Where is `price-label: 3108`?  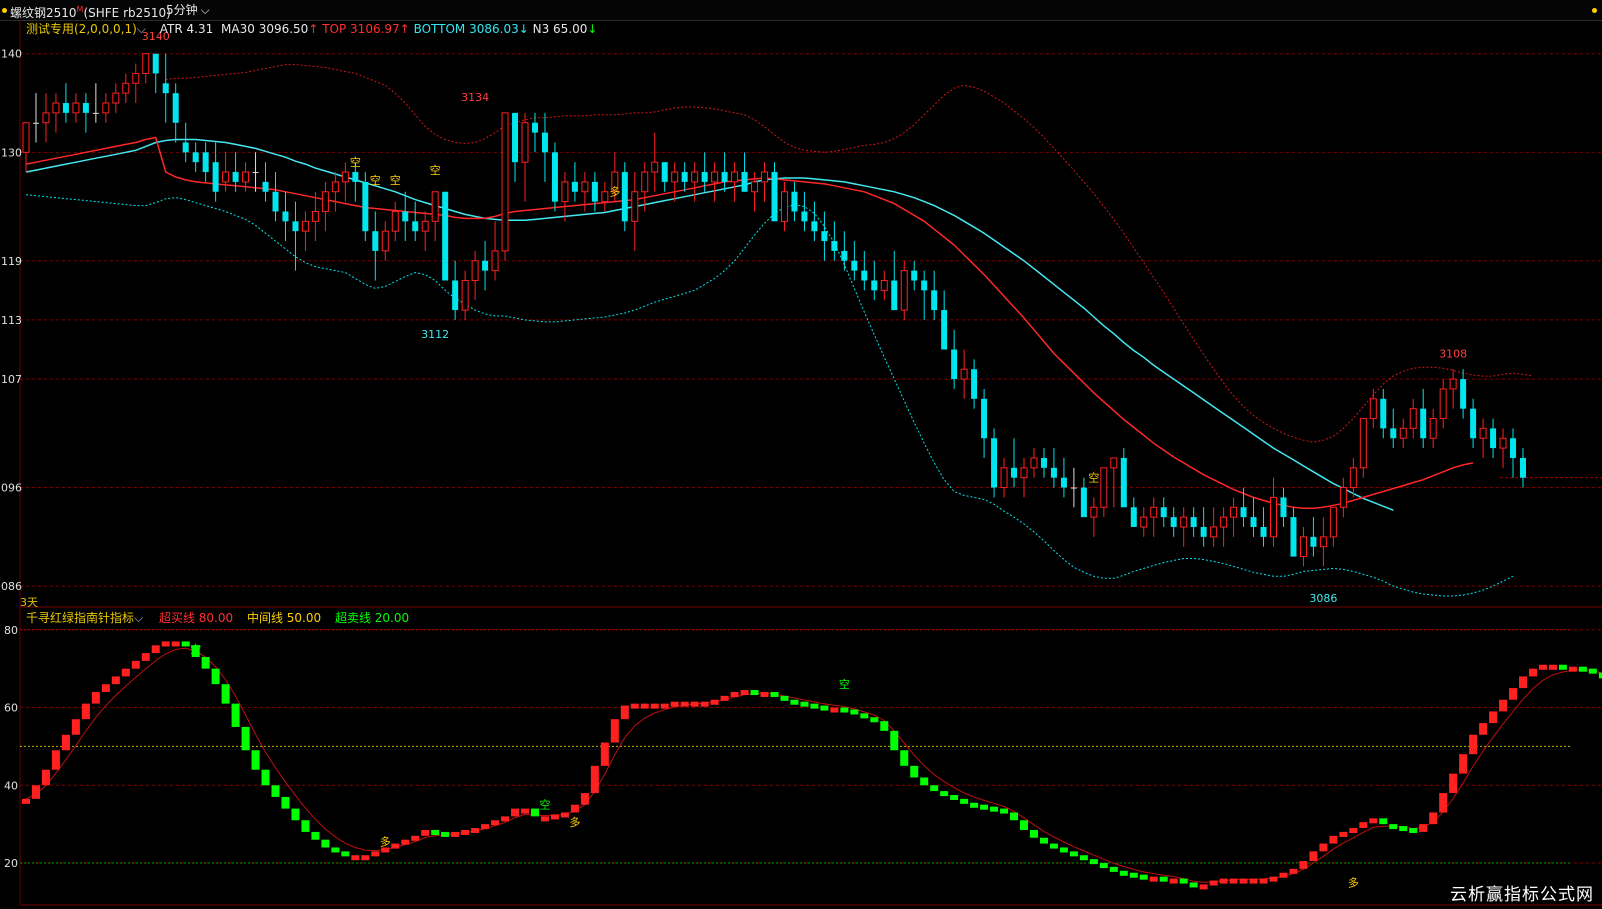
price-label: 3108 is located at coordinates (1453, 353).